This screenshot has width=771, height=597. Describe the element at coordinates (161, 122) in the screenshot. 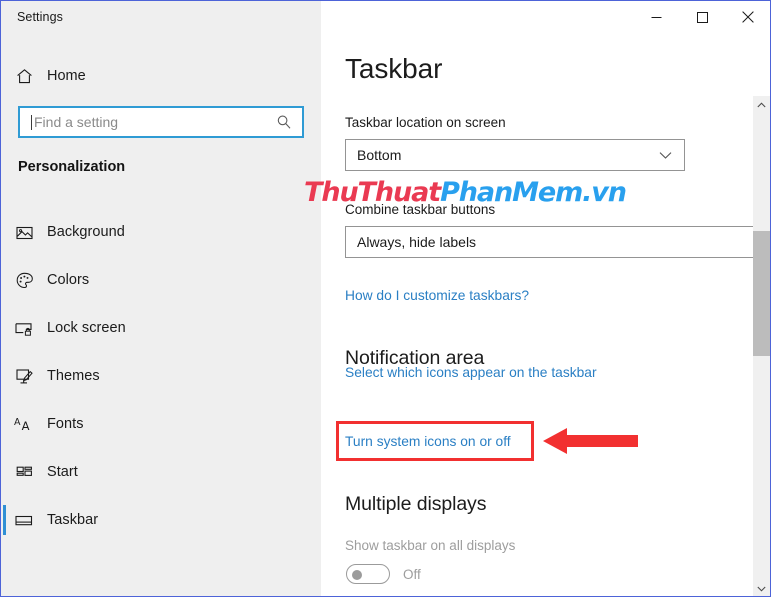

I see `search-input: Find a setting` at that location.